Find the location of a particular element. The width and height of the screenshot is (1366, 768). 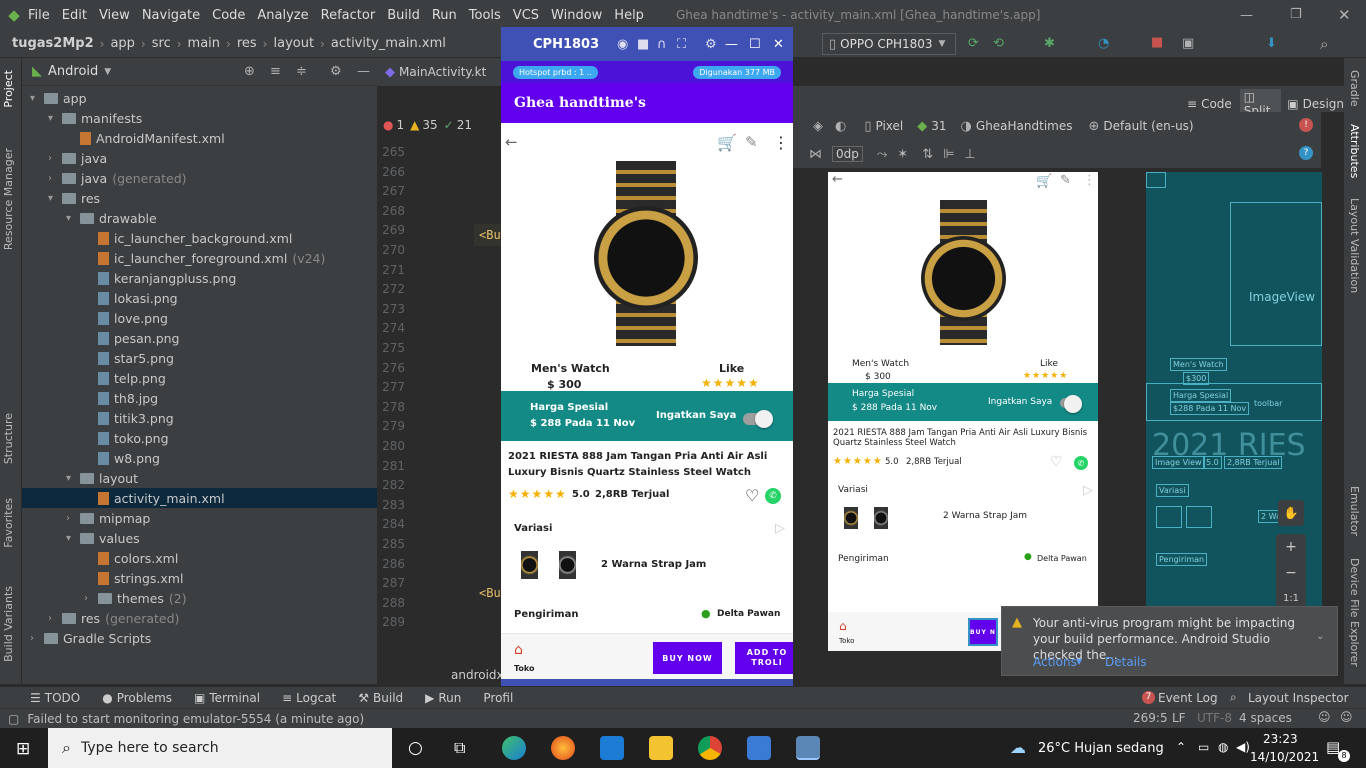

file-encoding: UTF-8 is located at coordinates (1214, 718).